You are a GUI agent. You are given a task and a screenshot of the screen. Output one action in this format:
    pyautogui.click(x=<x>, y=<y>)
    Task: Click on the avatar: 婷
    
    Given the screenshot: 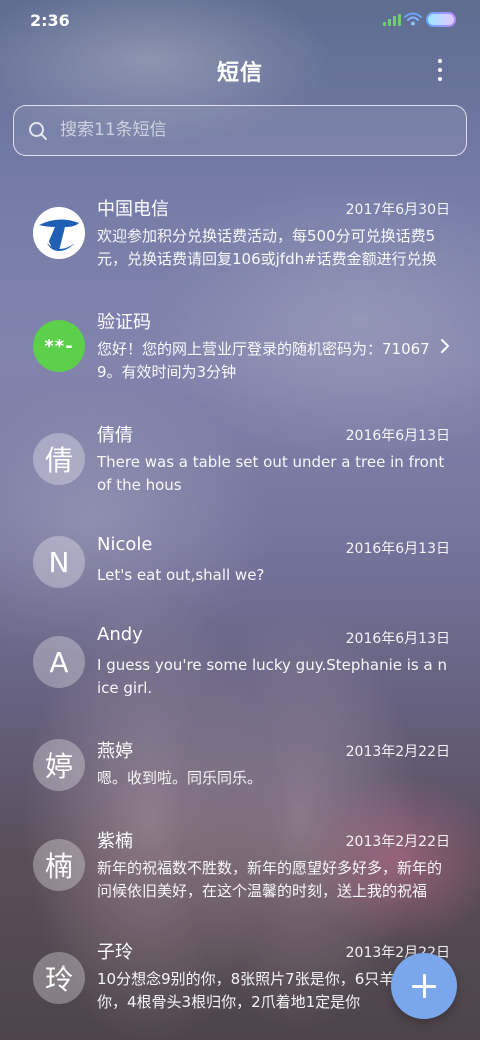 What is the action you would take?
    pyautogui.click(x=59, y=765)
    